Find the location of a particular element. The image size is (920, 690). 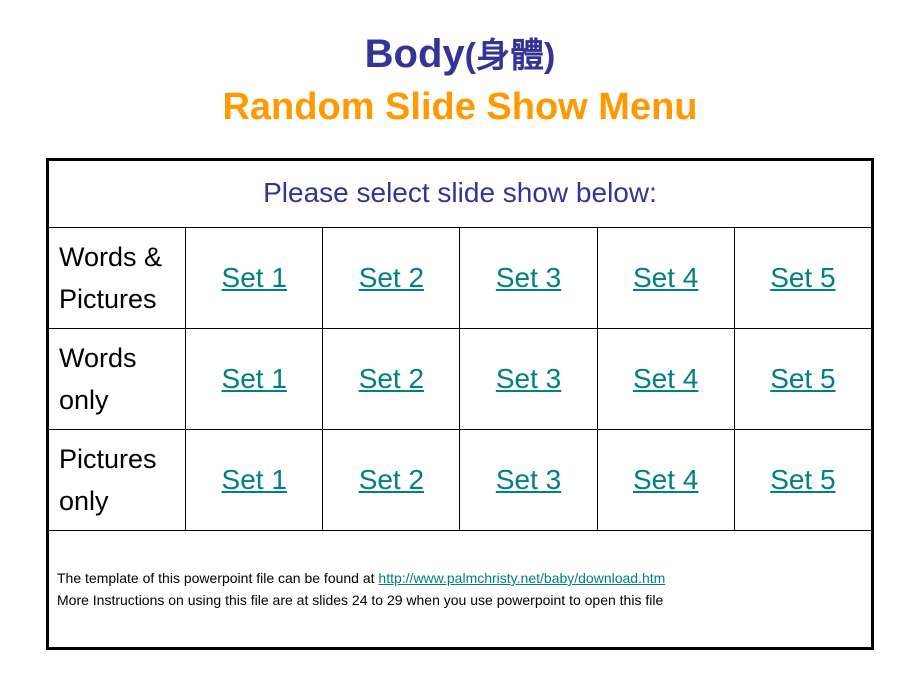

cell-words-pictures-set4: Set 4 is located at coordinates (665, 278).